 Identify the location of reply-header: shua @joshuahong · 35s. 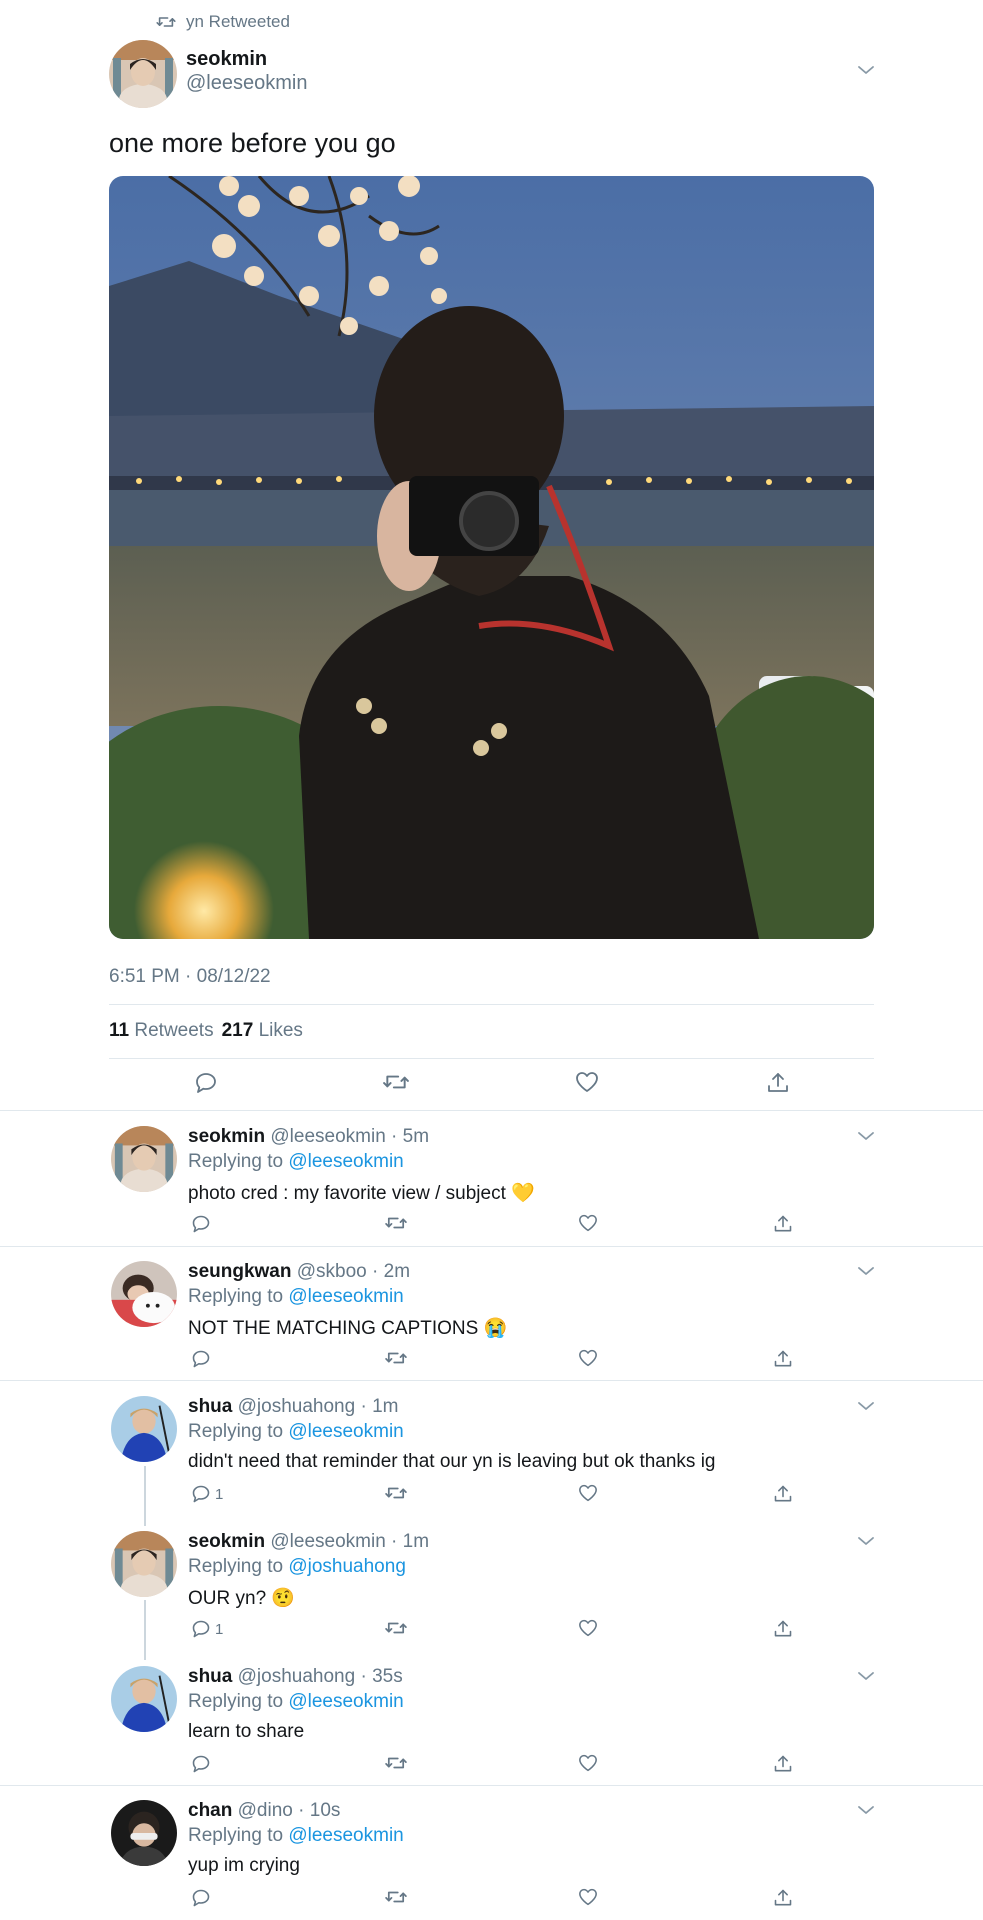
(295, 1677).